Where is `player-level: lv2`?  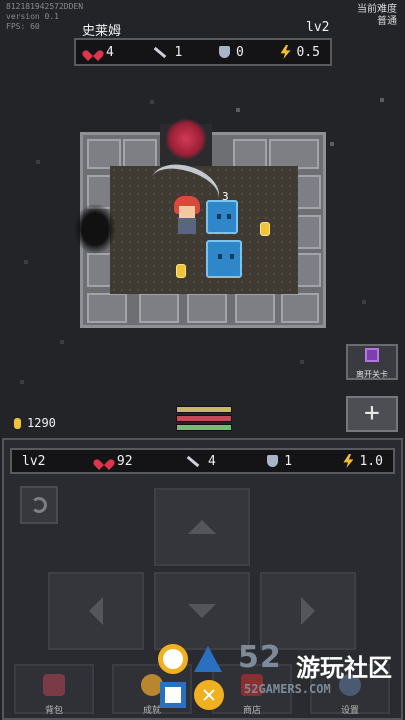
player-level: lv2 is located at coordinates (34, 461).